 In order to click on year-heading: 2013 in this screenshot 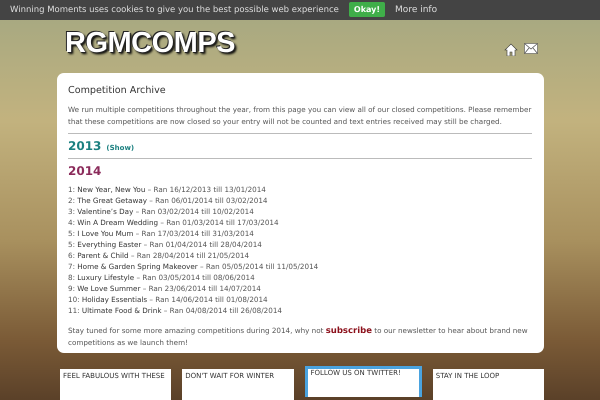, I will do `click(85, 145)`.